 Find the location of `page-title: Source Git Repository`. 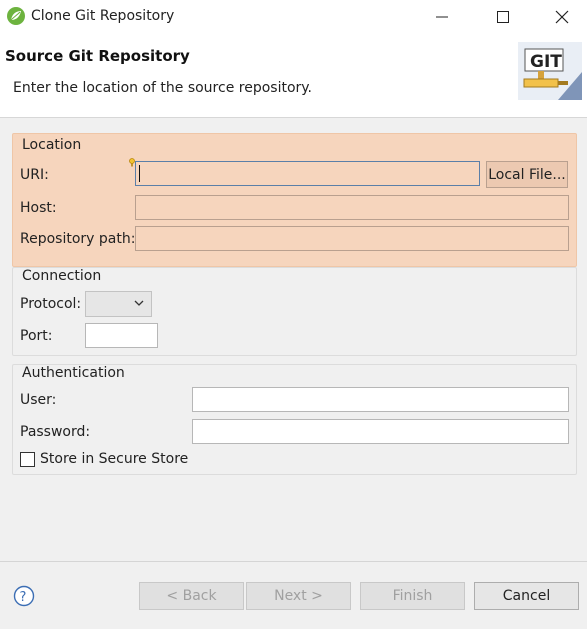

page-title: Source Git Repository is located at coordinates (97, 56).